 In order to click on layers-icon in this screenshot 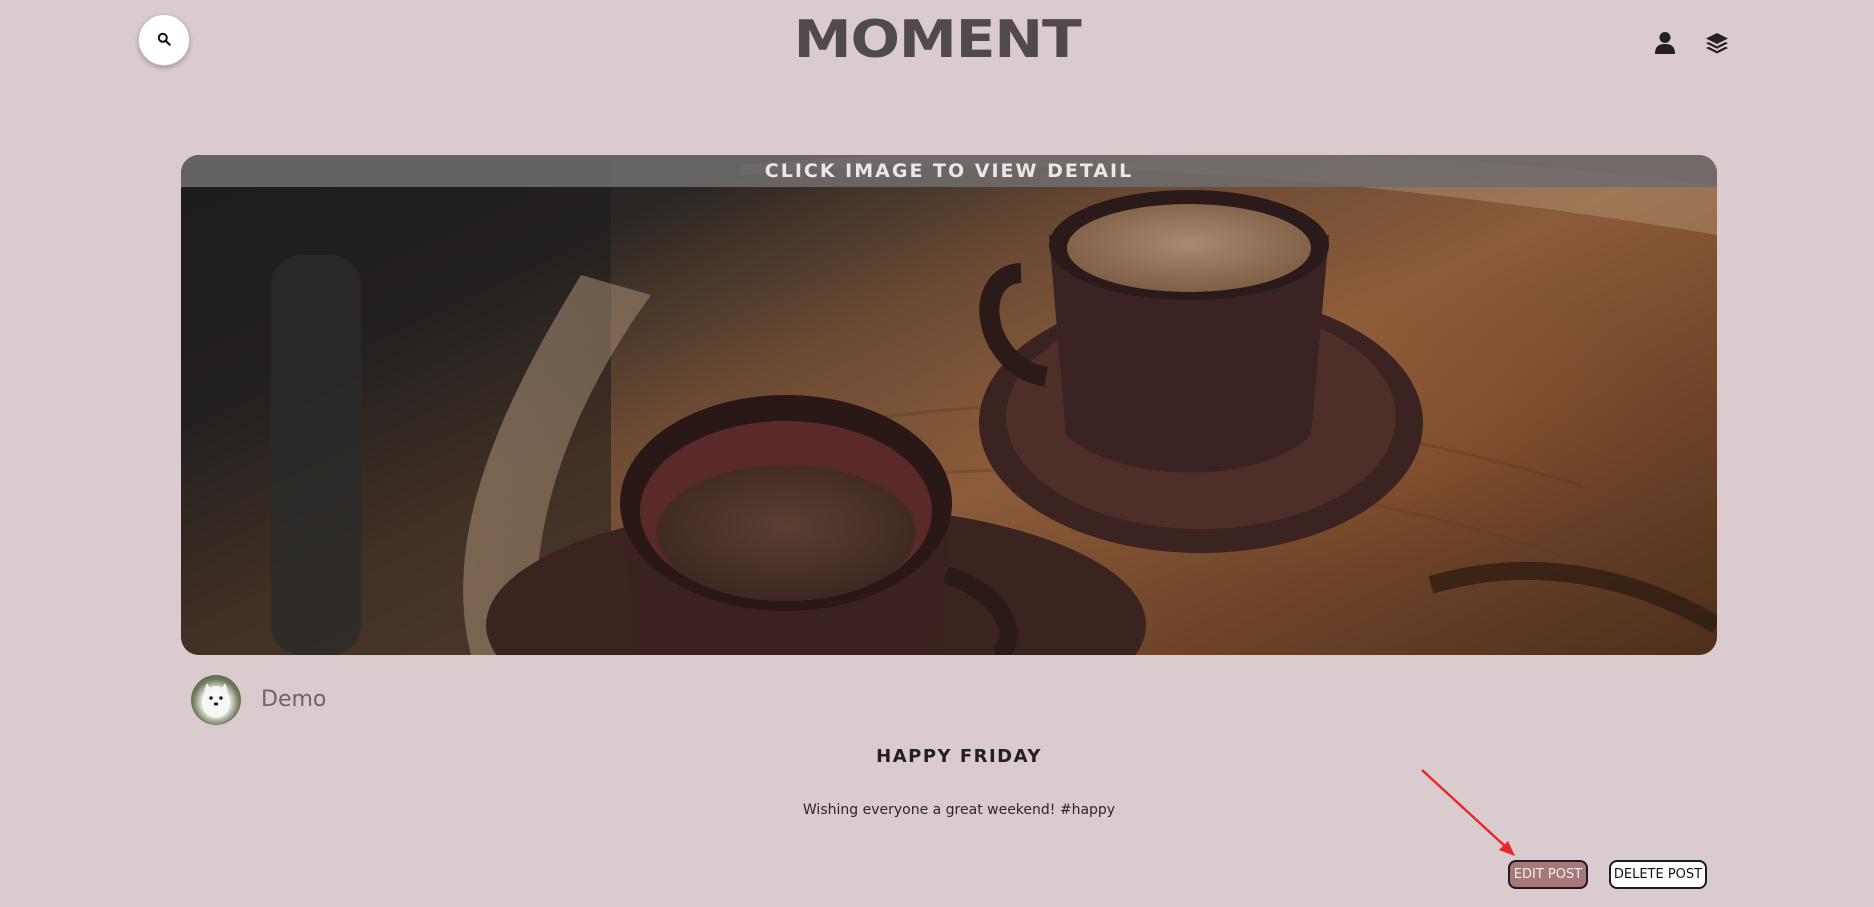, I will do `click(1717, 45)`.